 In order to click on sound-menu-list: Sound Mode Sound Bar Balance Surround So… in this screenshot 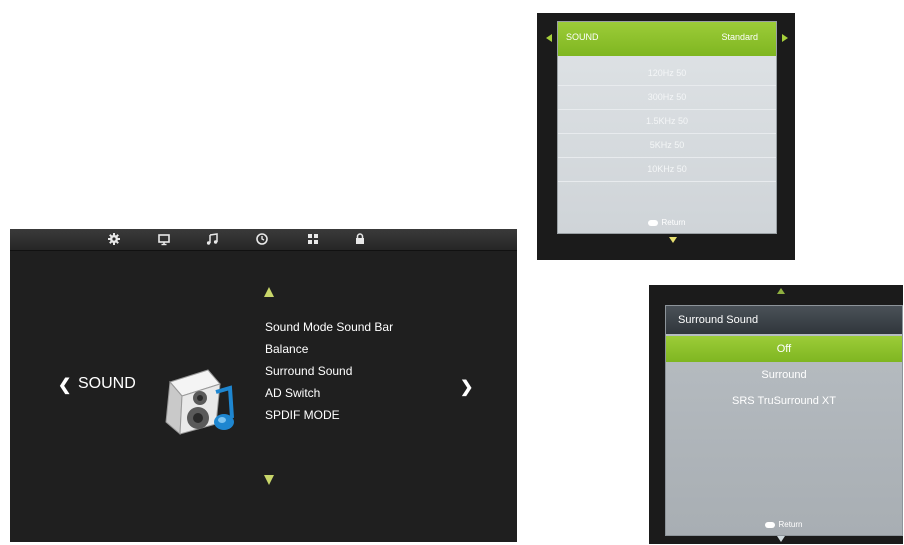, I will do `click(329, 371)`.